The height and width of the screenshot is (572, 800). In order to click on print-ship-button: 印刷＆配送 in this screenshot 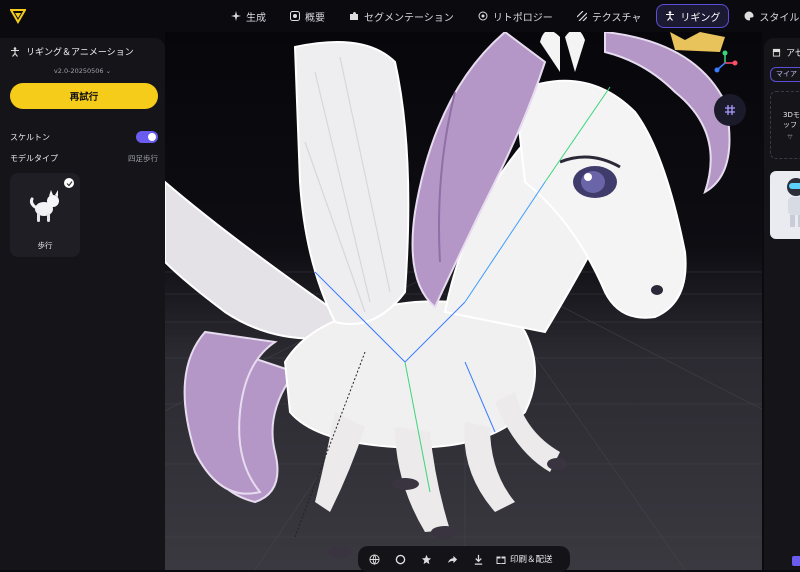, I will do `click(524, 559)`.